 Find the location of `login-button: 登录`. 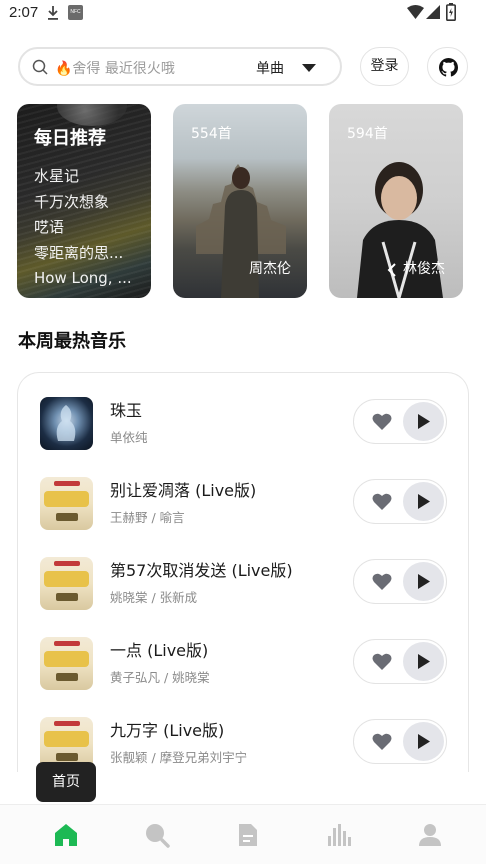

login-button: 登录 is located at coordinates (384, 66).